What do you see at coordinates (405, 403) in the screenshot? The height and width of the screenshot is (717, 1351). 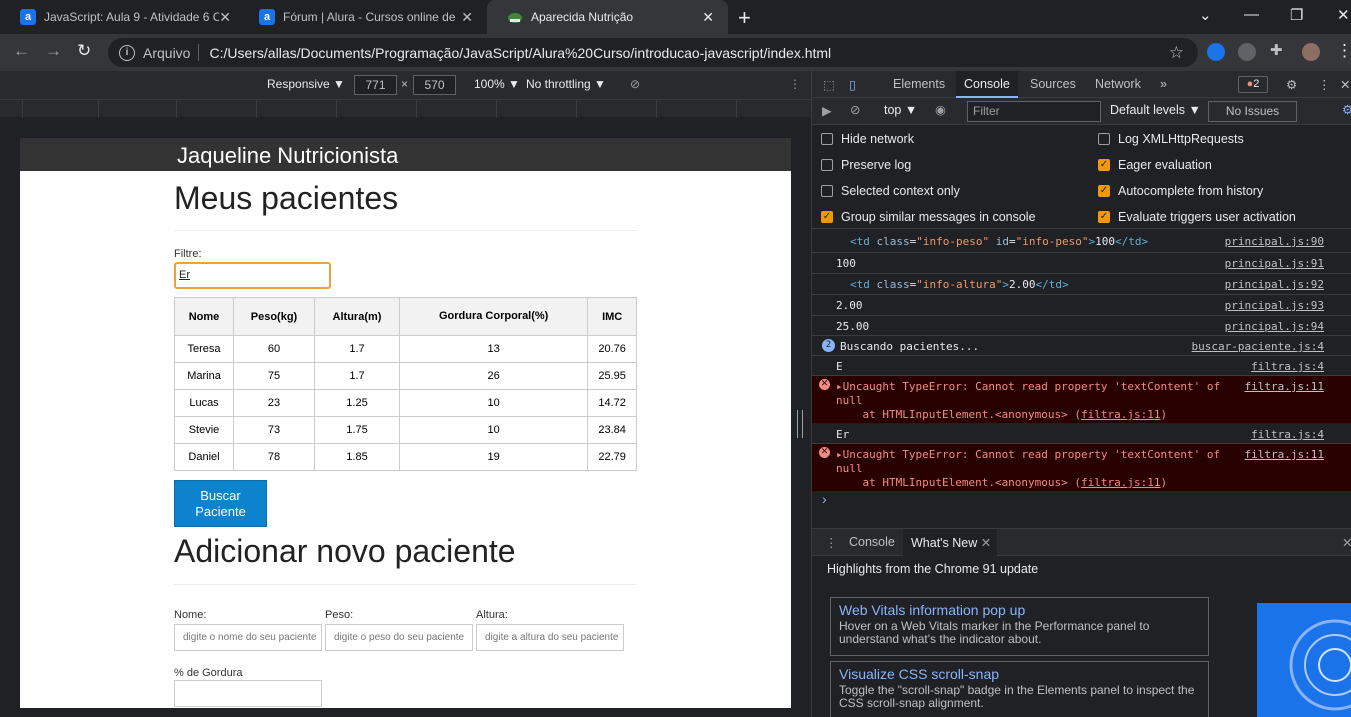 I see `table-row: Lucas 23 1.25 10 14.72` at bounding box center [405, 403].